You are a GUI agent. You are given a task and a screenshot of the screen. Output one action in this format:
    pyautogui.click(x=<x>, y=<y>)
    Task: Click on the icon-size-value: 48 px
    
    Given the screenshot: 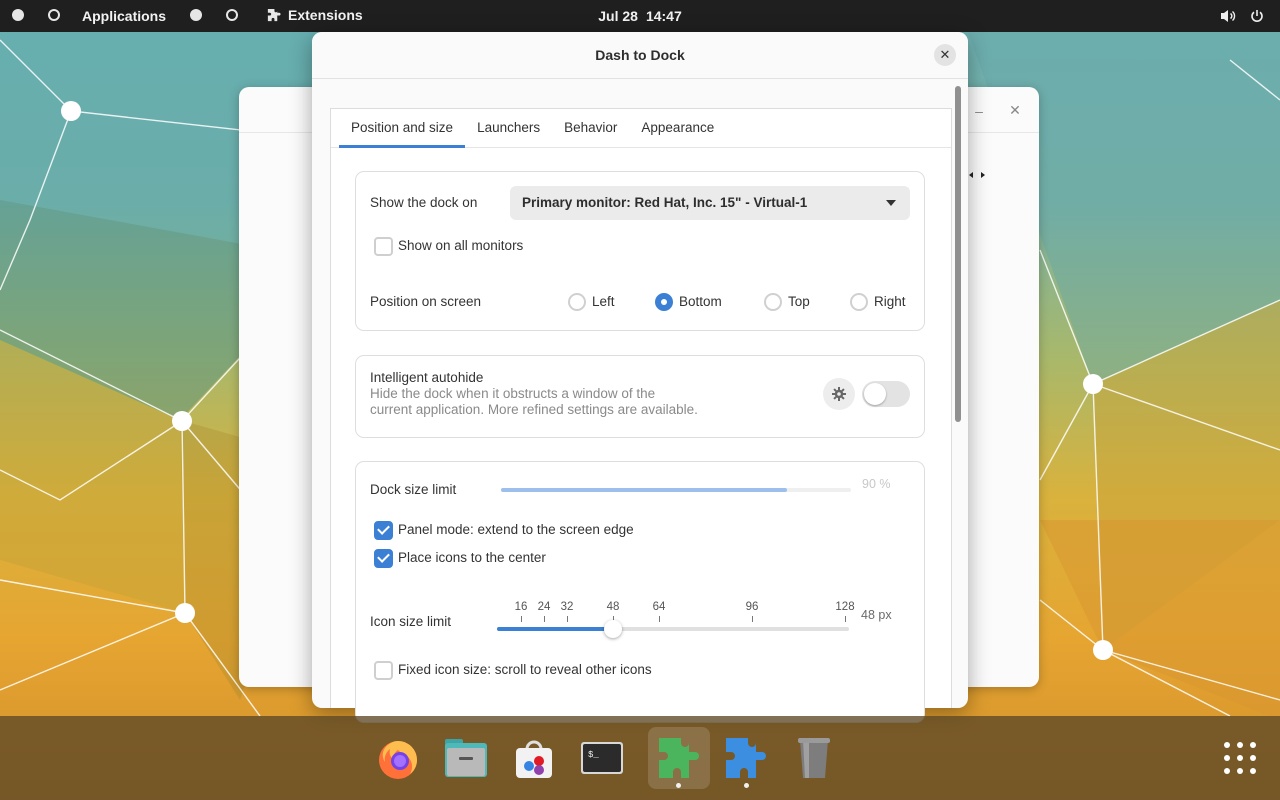 What is the action you would take?
    pyautogui.click(x=876, y=615)
    